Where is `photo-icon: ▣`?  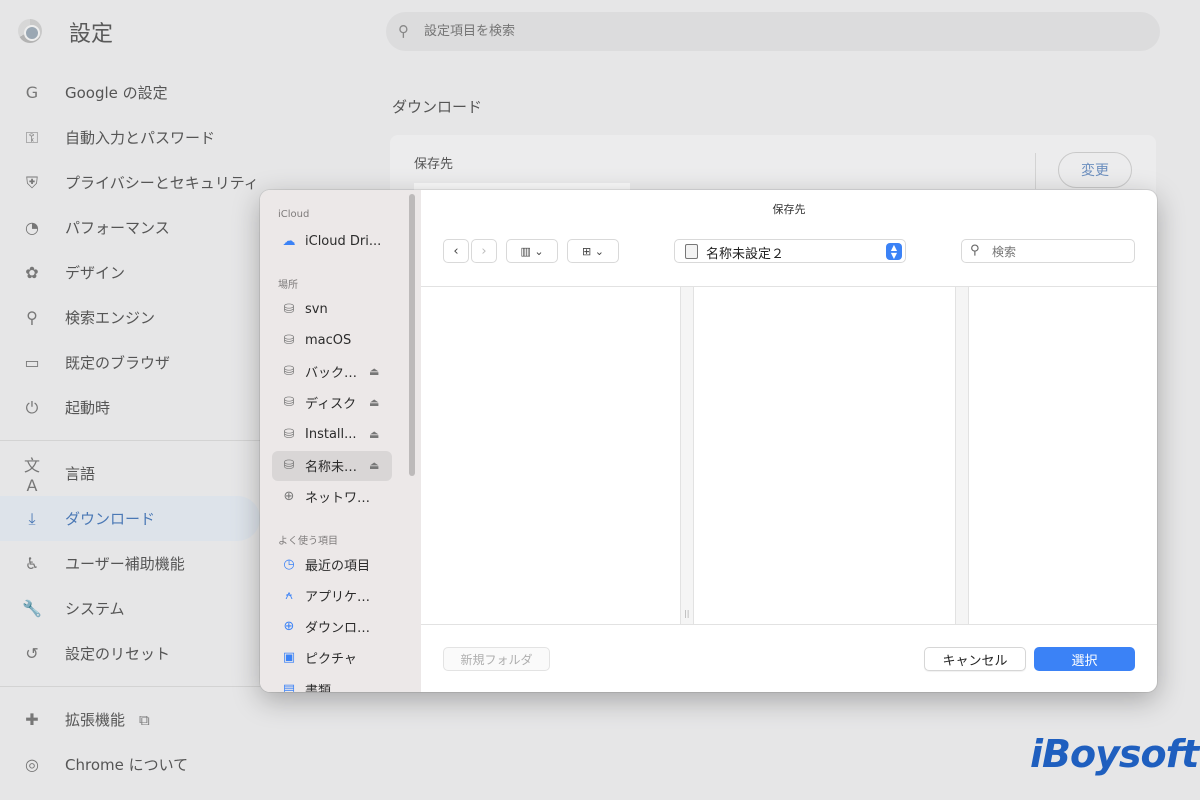 photo-icon: ▣ is located at coordinates (289, 658).